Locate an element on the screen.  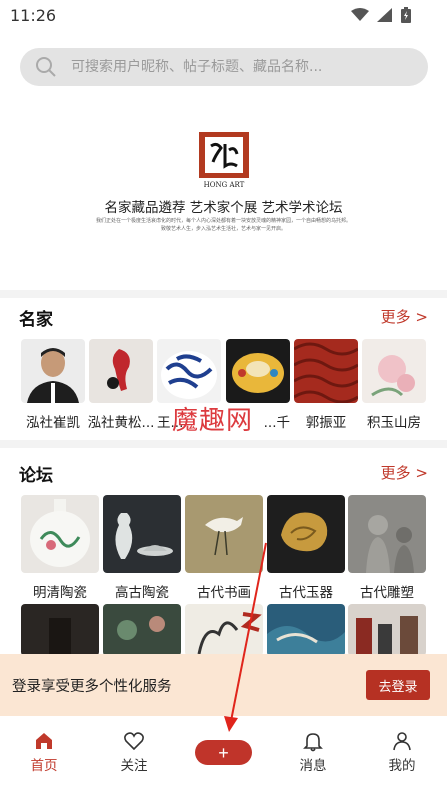
login-prompt-bar: 登录享受更多个性化服务 去登录 is located at coordinates (223, 685).